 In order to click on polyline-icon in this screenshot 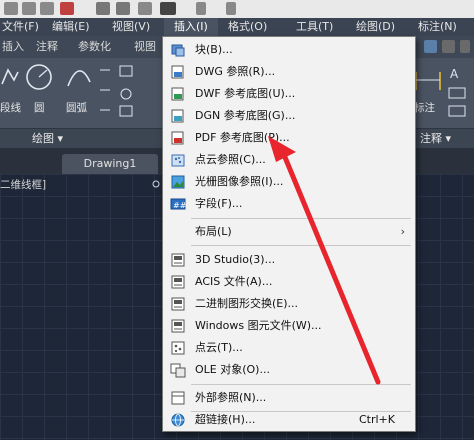, I will do `click(10, 77)`.